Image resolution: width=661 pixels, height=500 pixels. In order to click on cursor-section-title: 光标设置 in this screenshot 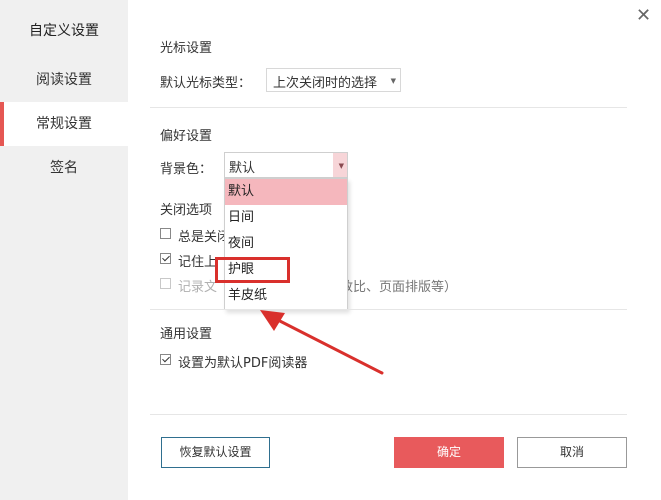, I will do `click(186, 48)`.